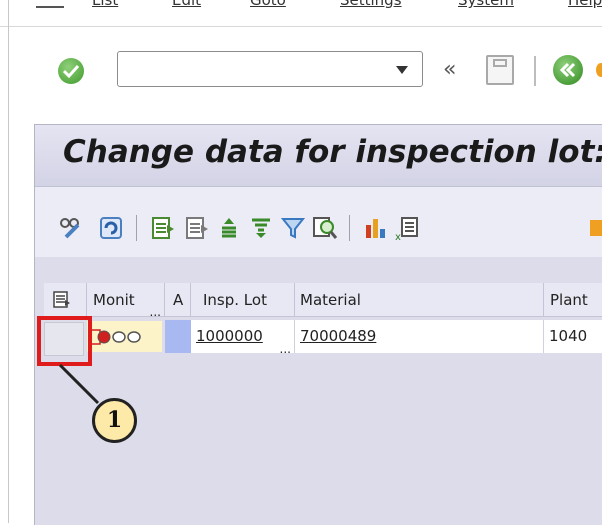  I want to click on callout-pointer, so click(79, 384).